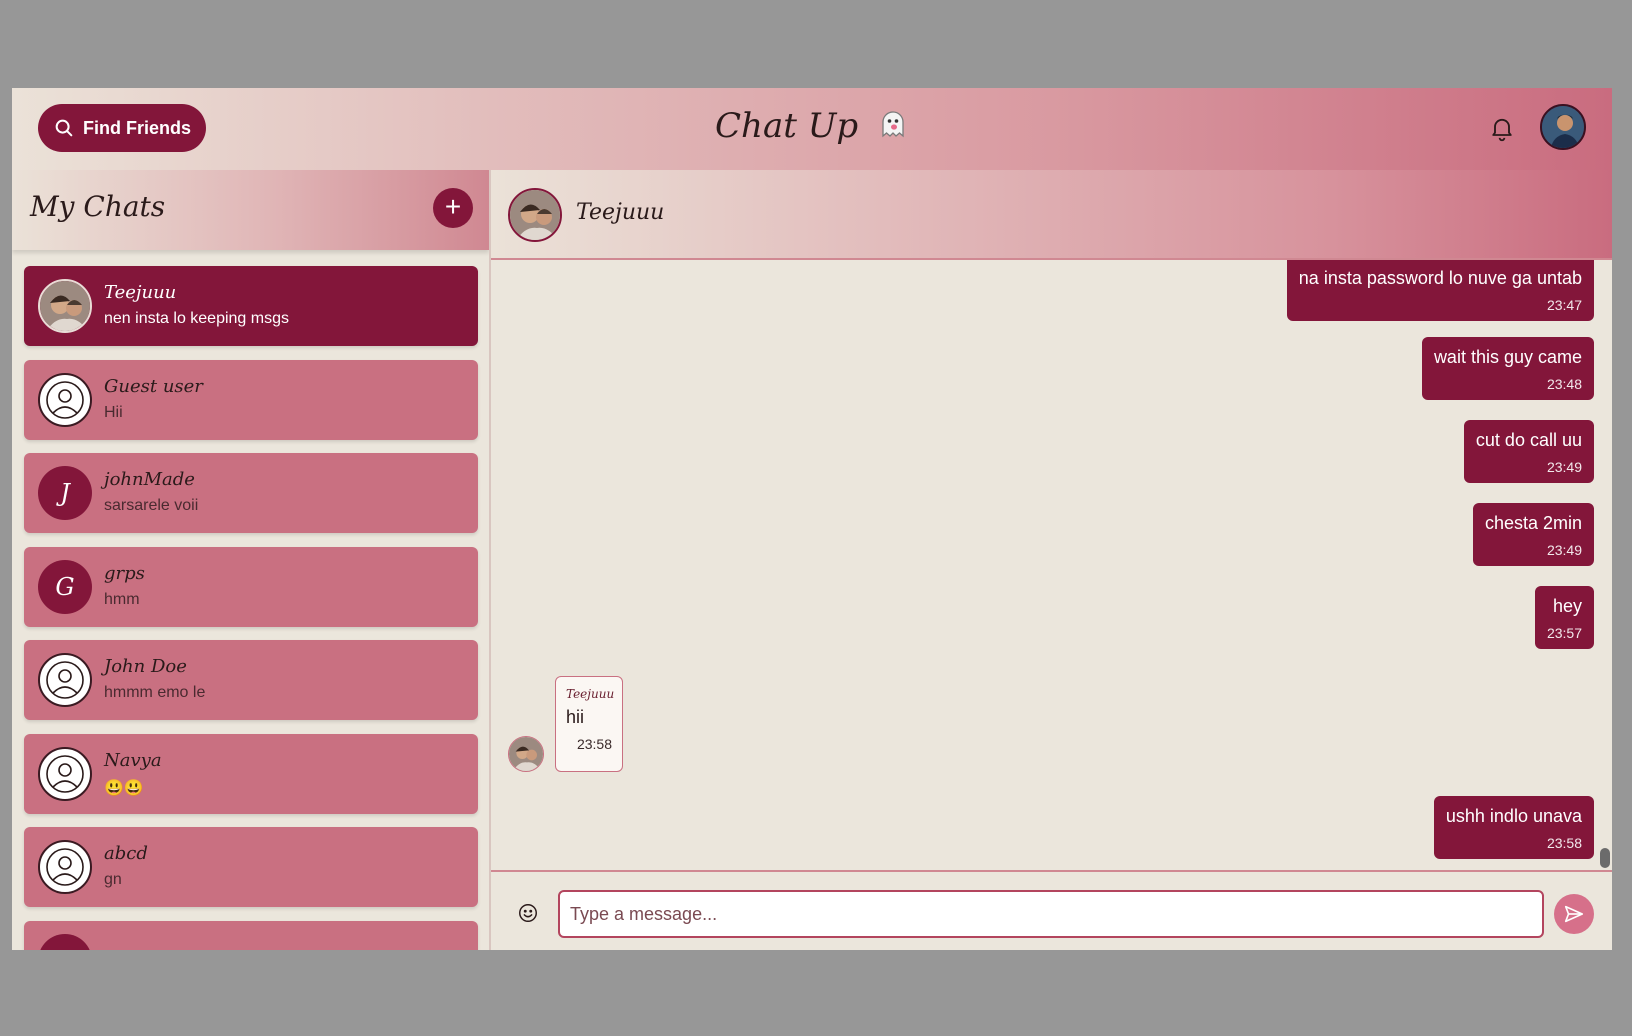 The width and height of the screenshot is (1632, 1036). What do you see at coordinates (122, 599) in the screenshot?
I see `chat-last-message: hmm` at bounding box center [122, 599].